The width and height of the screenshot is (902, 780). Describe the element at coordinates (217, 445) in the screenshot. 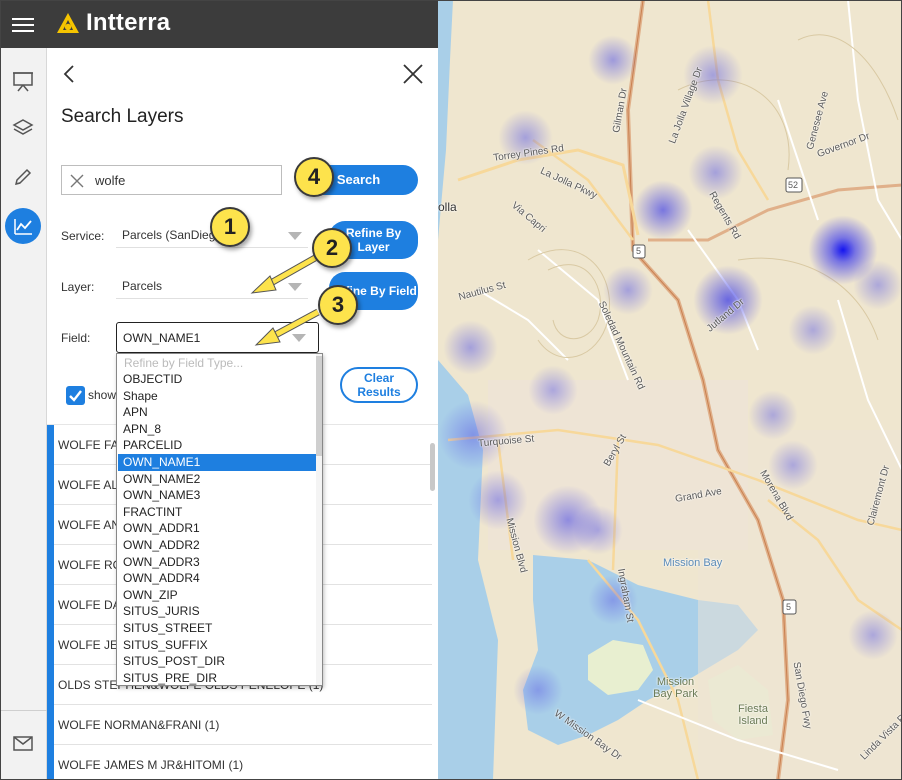

I see `dropdown-option: PARCELID` at that location.